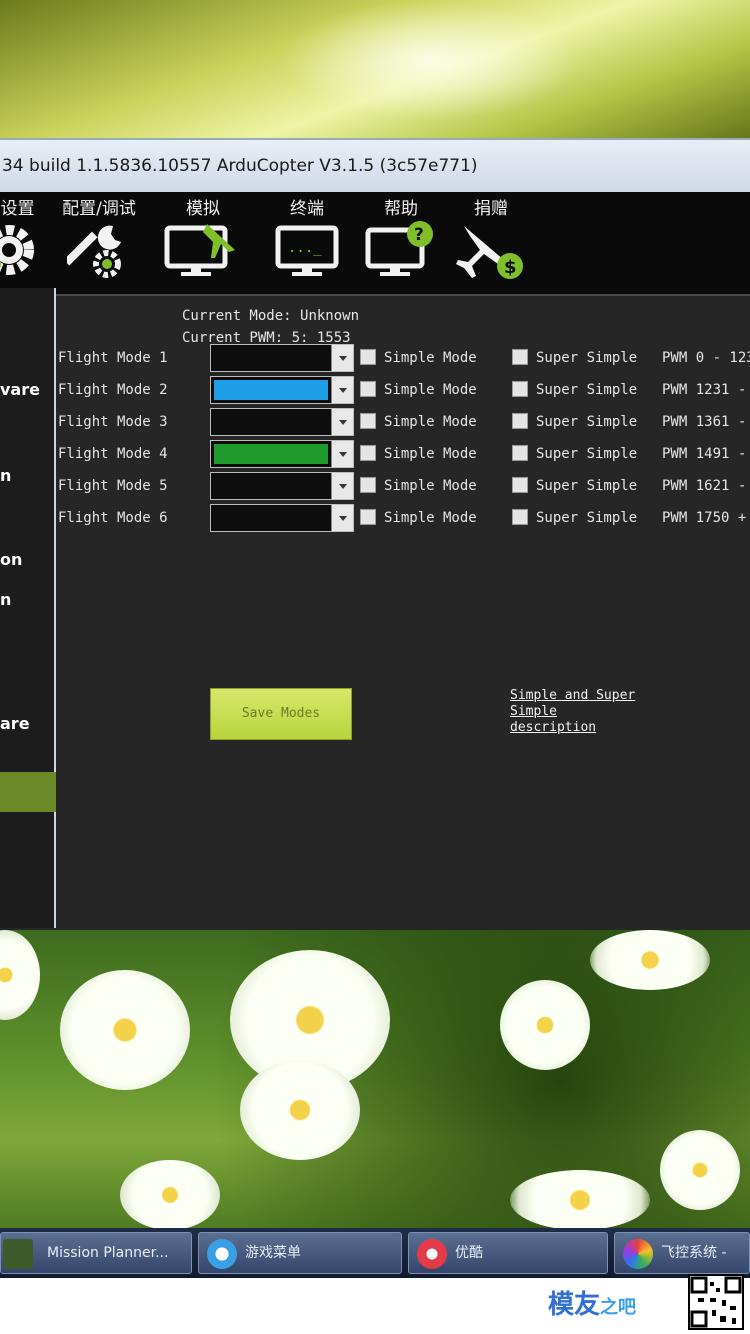 This screenshot has width=750, height=1334. I want to click on menu-item-config-tuning: 配置/调试, so click(99, 242).